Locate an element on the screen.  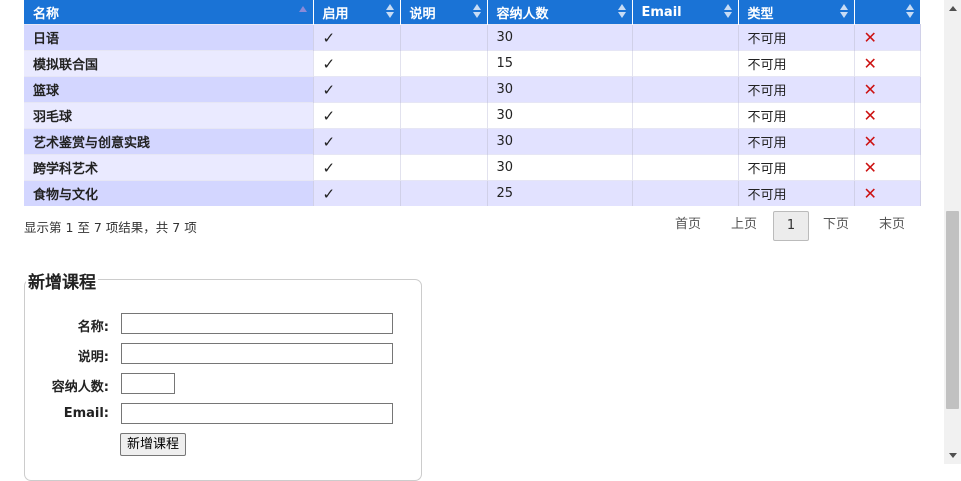
email-label: Email: is located at coordinates (86, 413).